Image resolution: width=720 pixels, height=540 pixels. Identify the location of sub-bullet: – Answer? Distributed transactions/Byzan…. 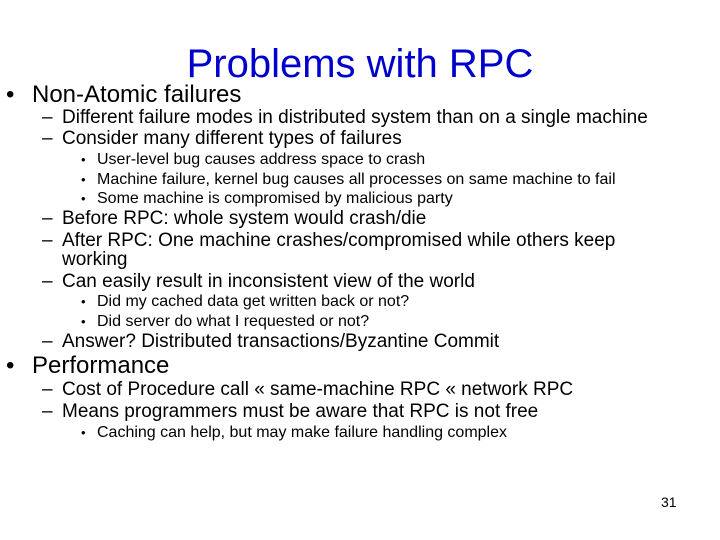
(271, 341).